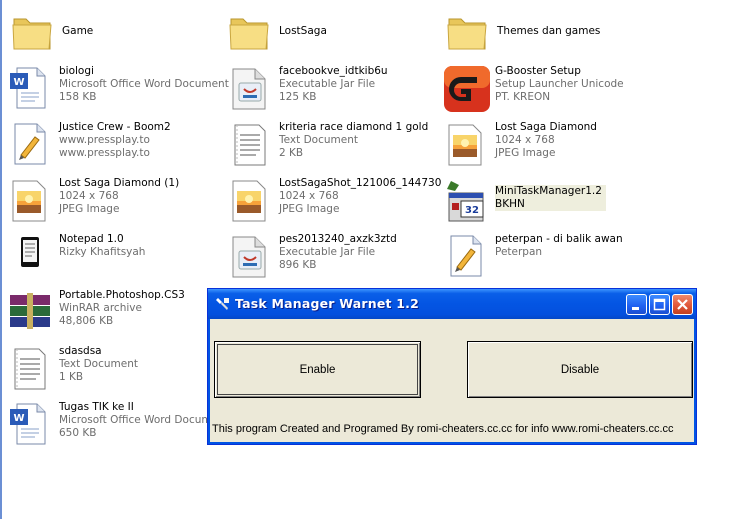 Image resolution: width=734 pixels, height=519 pixels. Describe the element at coordinates (333, 71) in the screenshot. I see `file-name: facebookve_idtkib6u` at that location.